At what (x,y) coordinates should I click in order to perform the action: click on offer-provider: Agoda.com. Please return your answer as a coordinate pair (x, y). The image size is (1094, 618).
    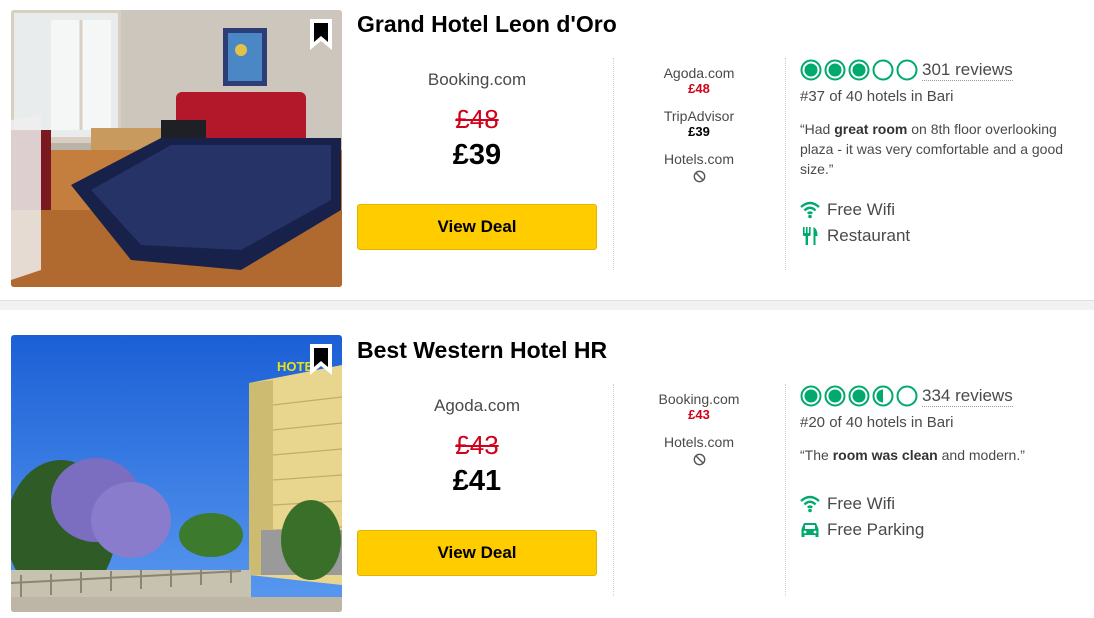
    Looking at the image, I should click on (699, 73).